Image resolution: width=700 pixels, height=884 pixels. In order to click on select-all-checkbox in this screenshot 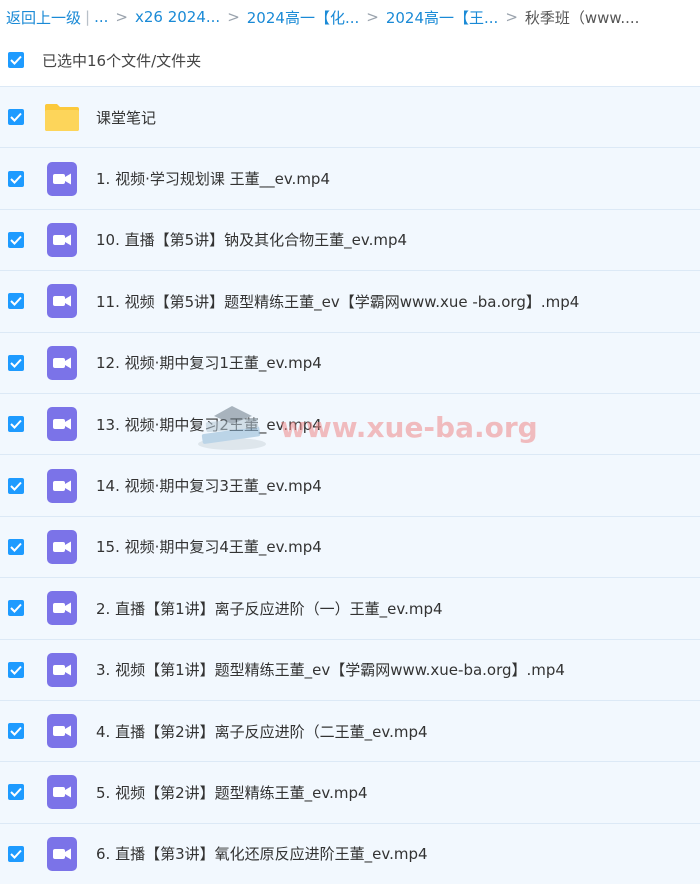, I will do `click(16, 60)`.